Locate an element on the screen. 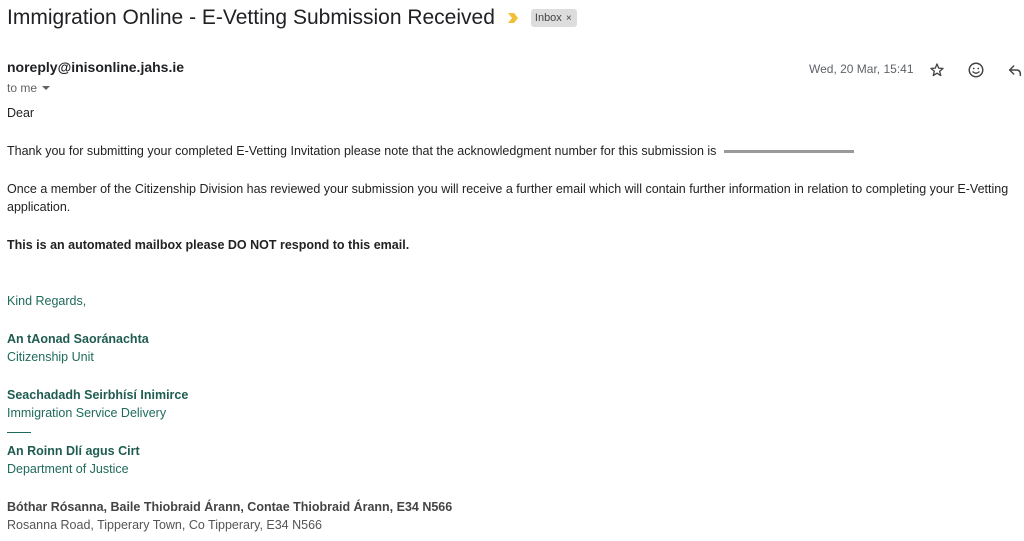 This screenshot has height=541, width=1024. important-marker-icon is located at coordinates (513, 18).